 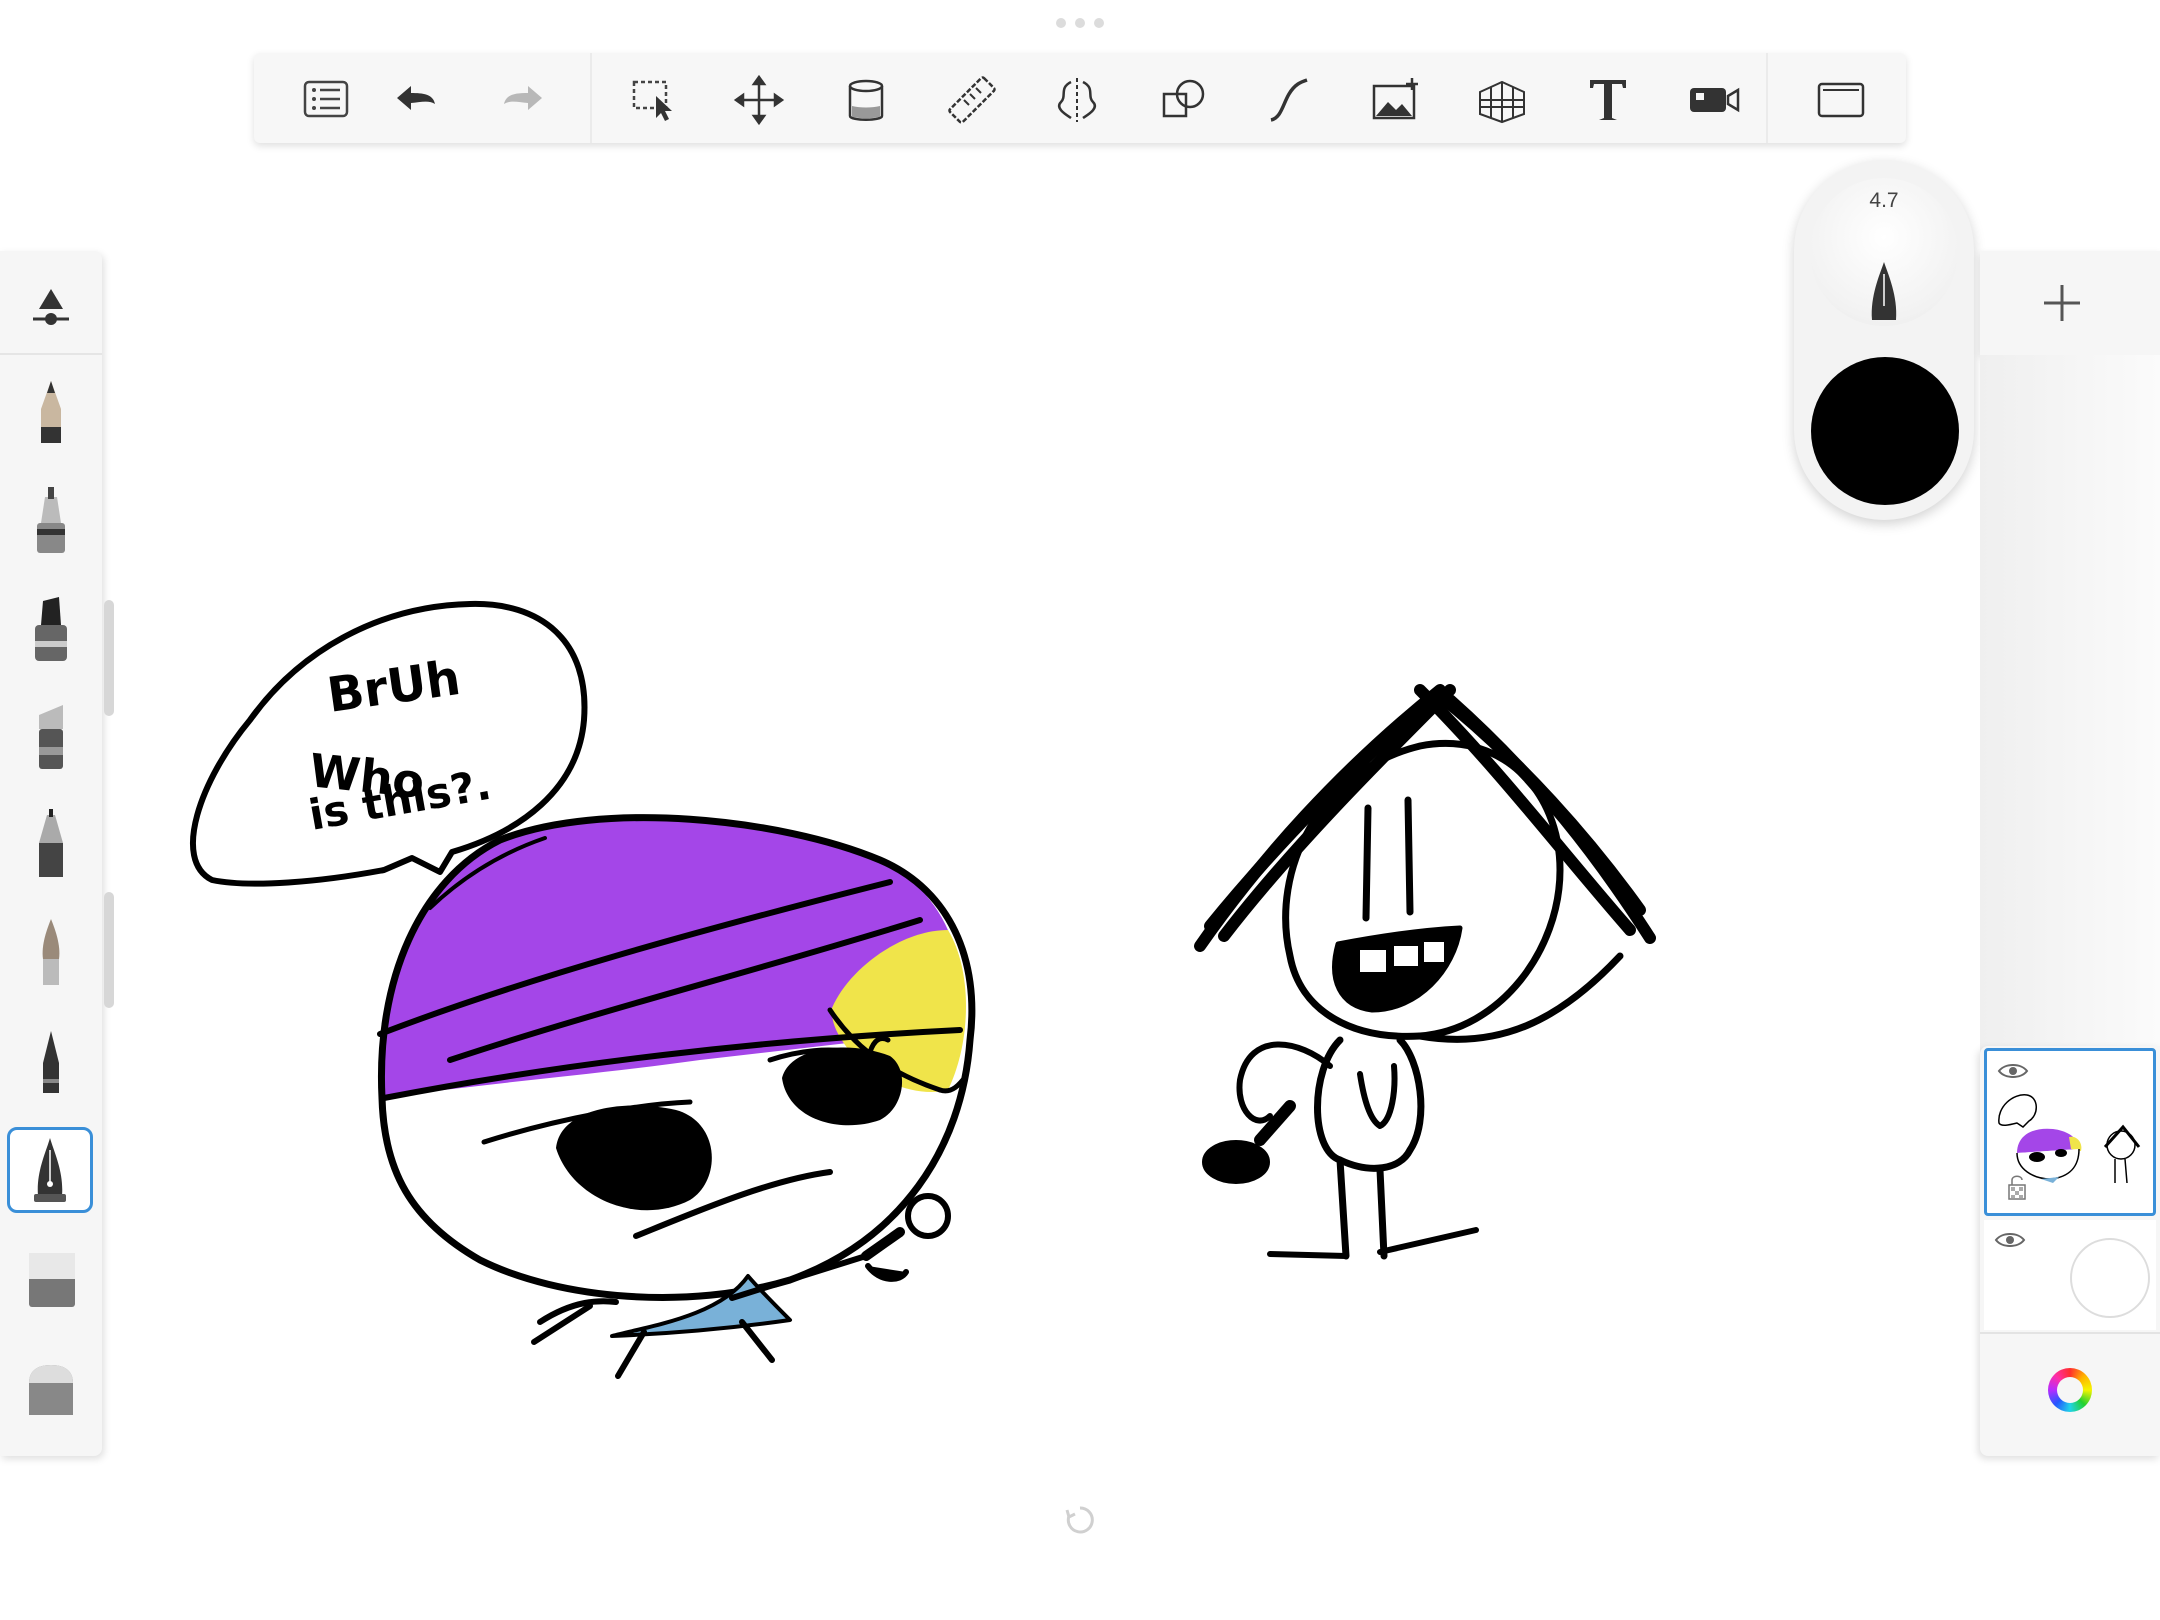 I want to click on ink-pen-icon, so click(x=51, y=1061).